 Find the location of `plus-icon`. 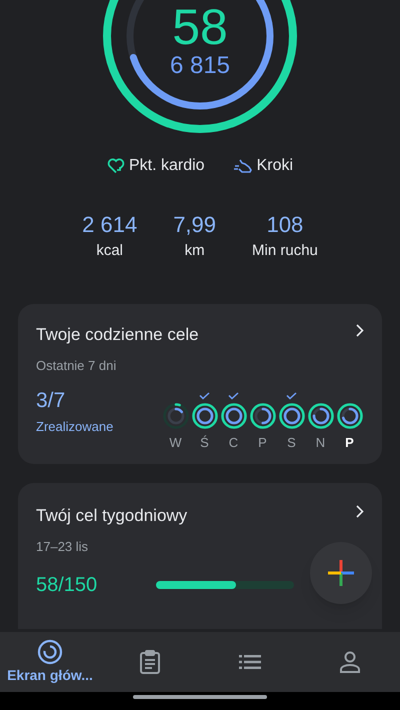

plus-icon is located at coordinates (341, 573).